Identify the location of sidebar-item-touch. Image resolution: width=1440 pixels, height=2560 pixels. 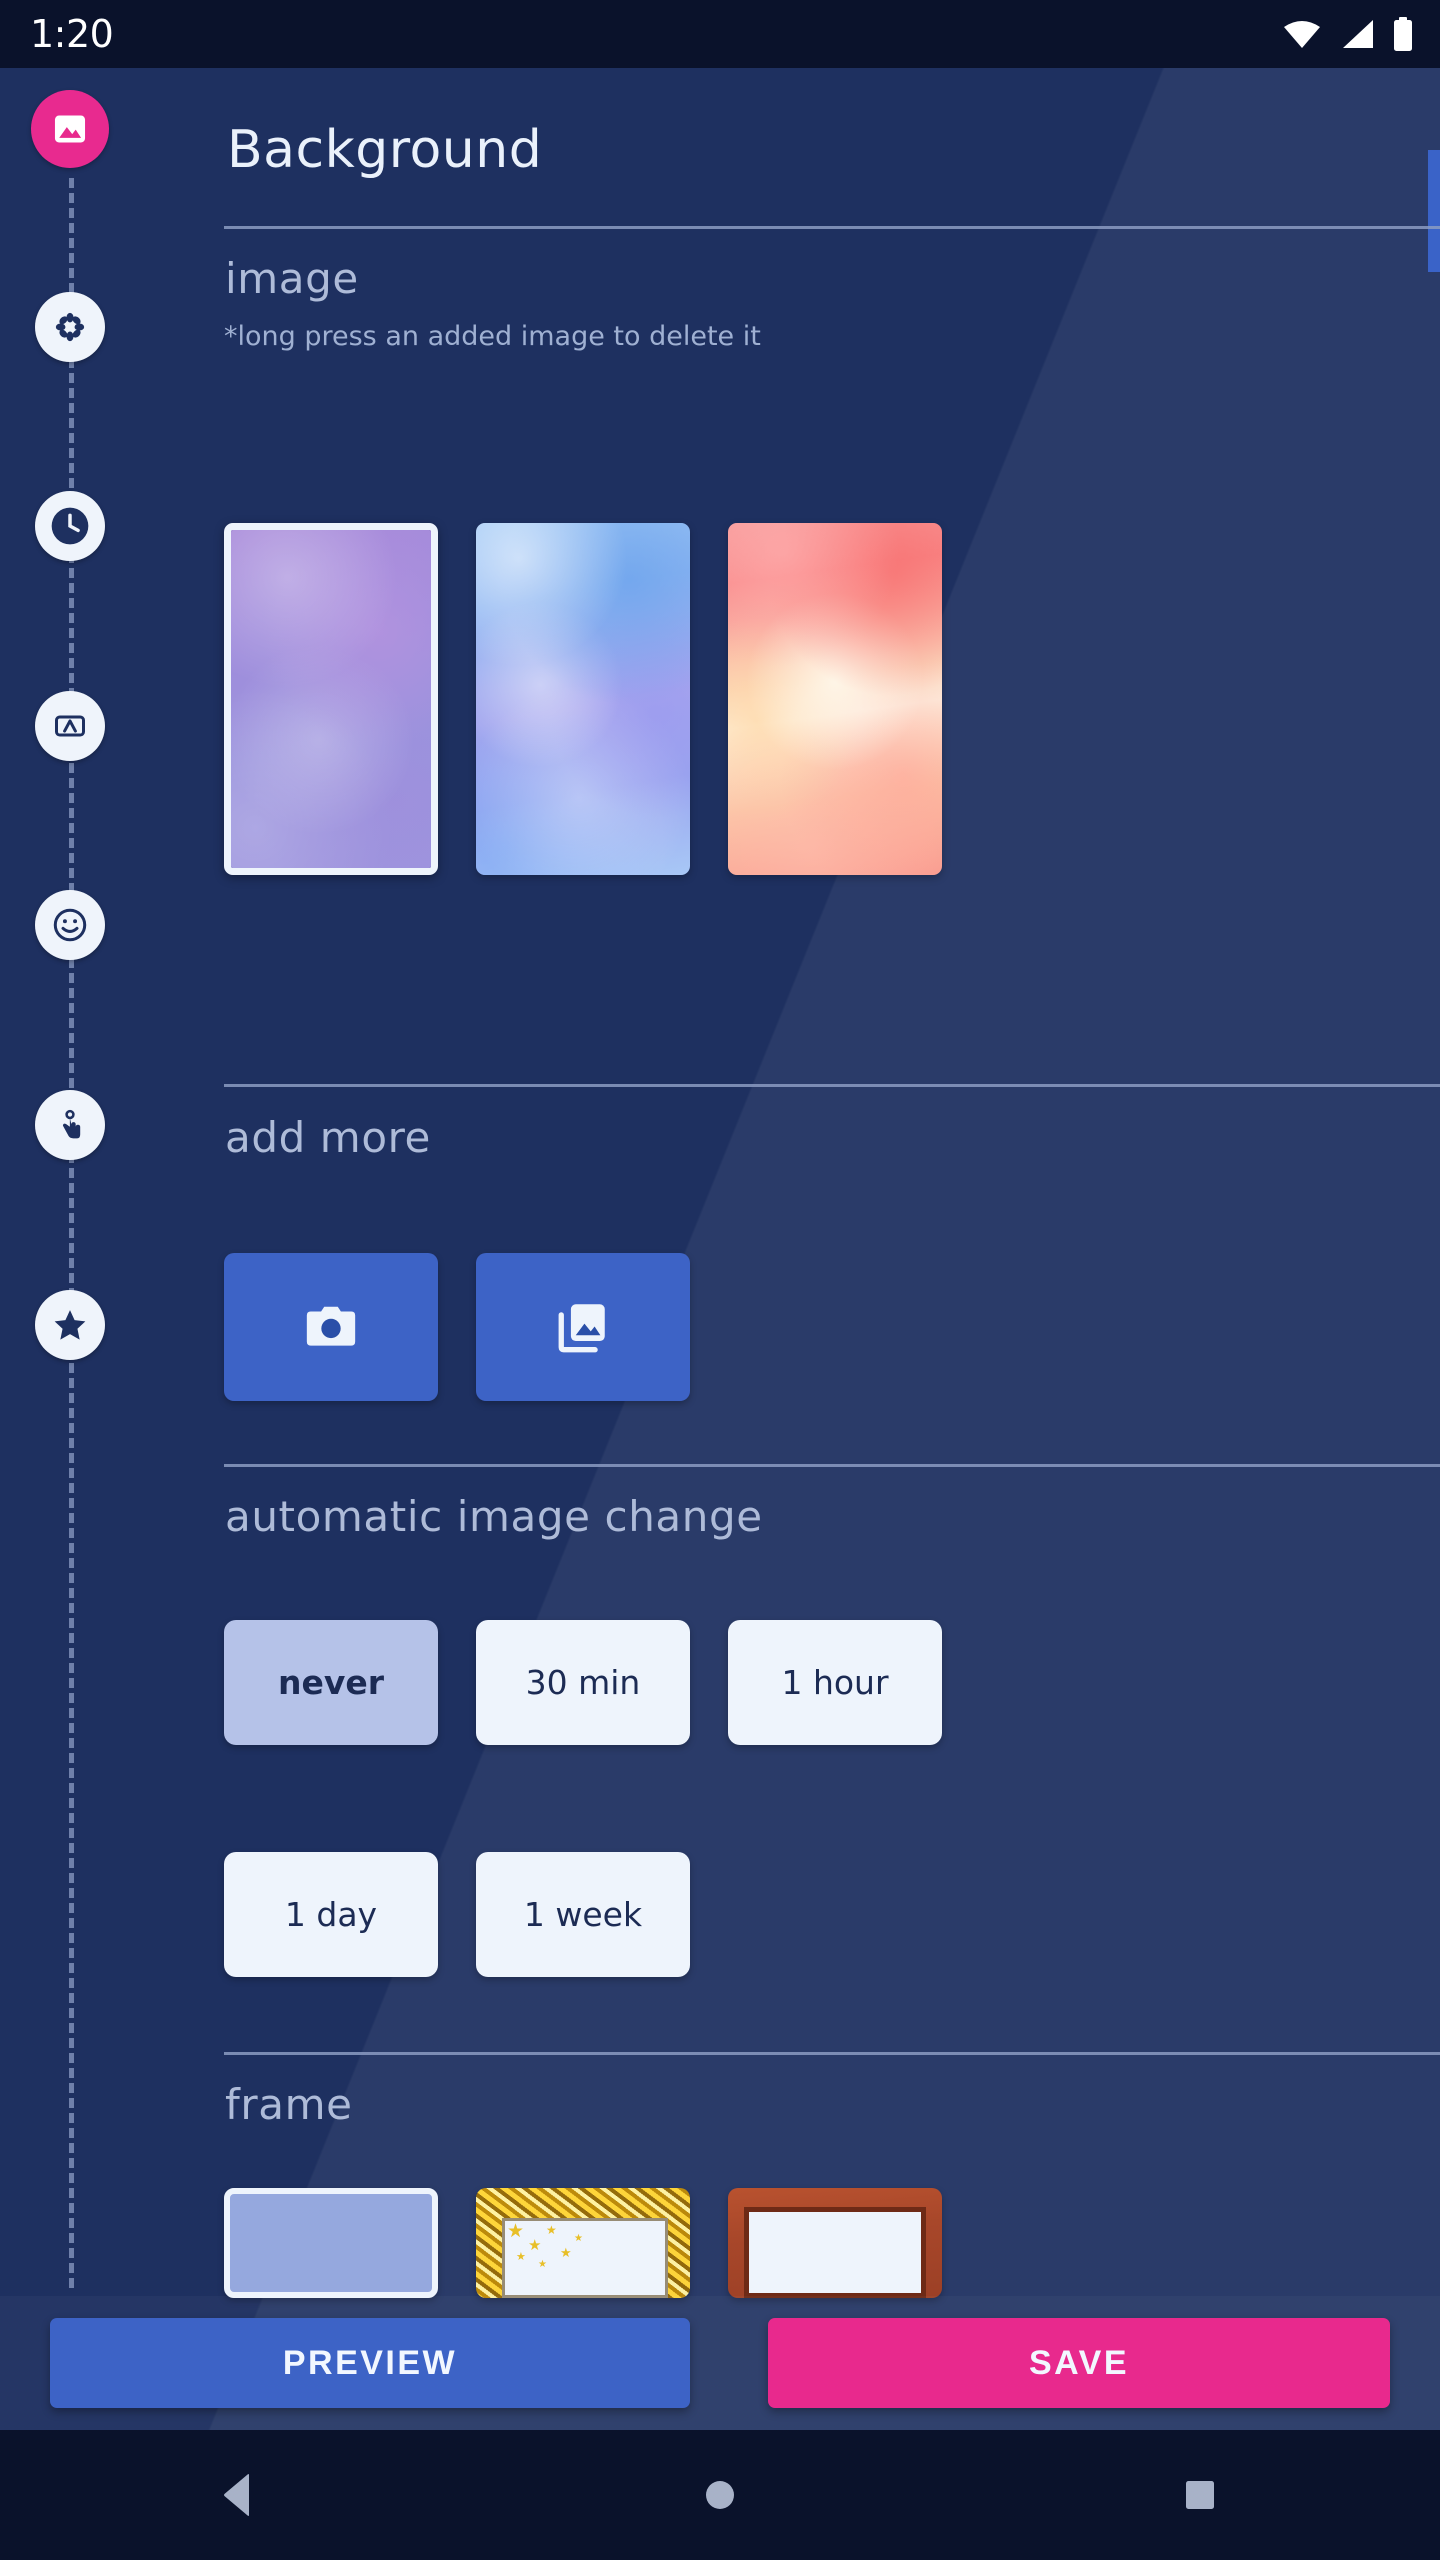
(70, 1125).